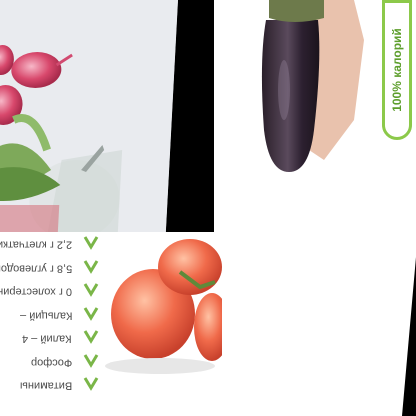 This screenshot has height=416, width=416. I want to click on nutrition-row: 5,8 г углеводов, so click(55, 268).